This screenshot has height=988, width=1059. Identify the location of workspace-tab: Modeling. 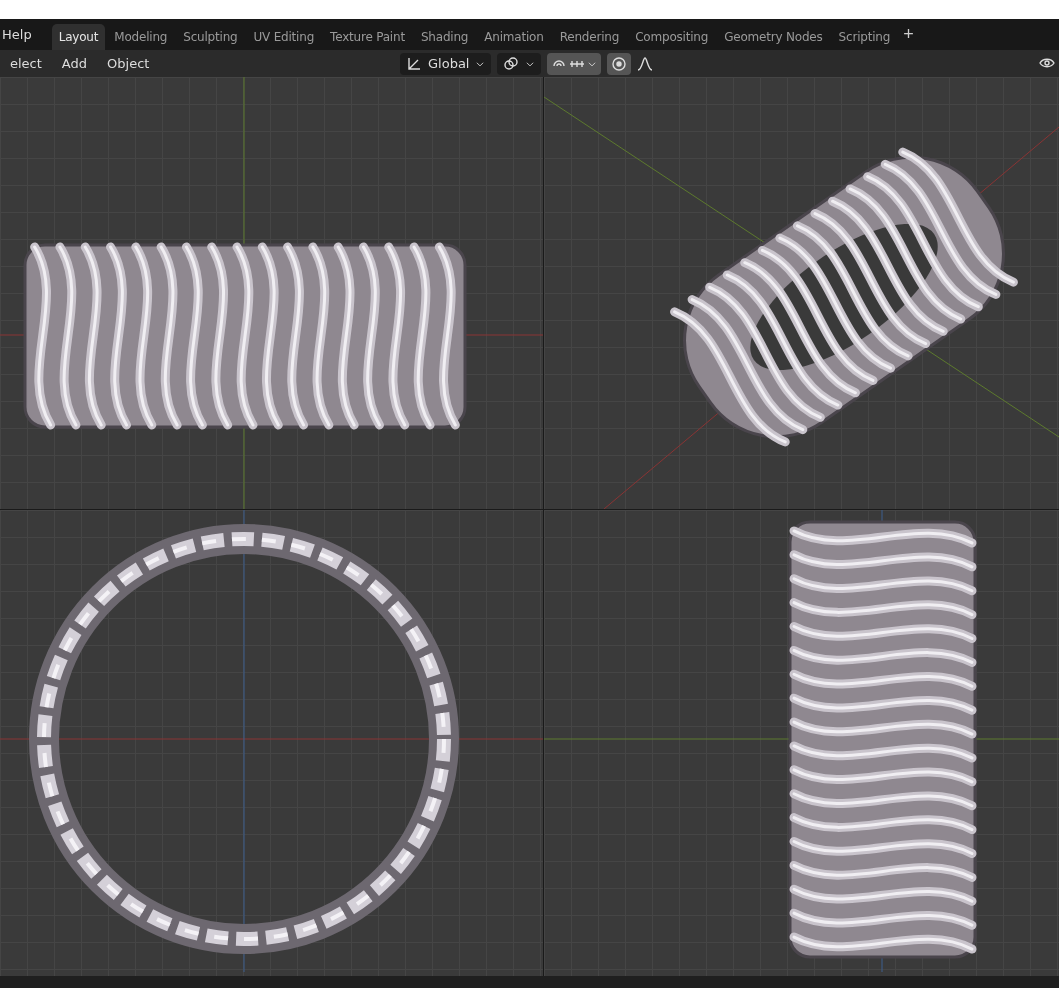
(141, 37).